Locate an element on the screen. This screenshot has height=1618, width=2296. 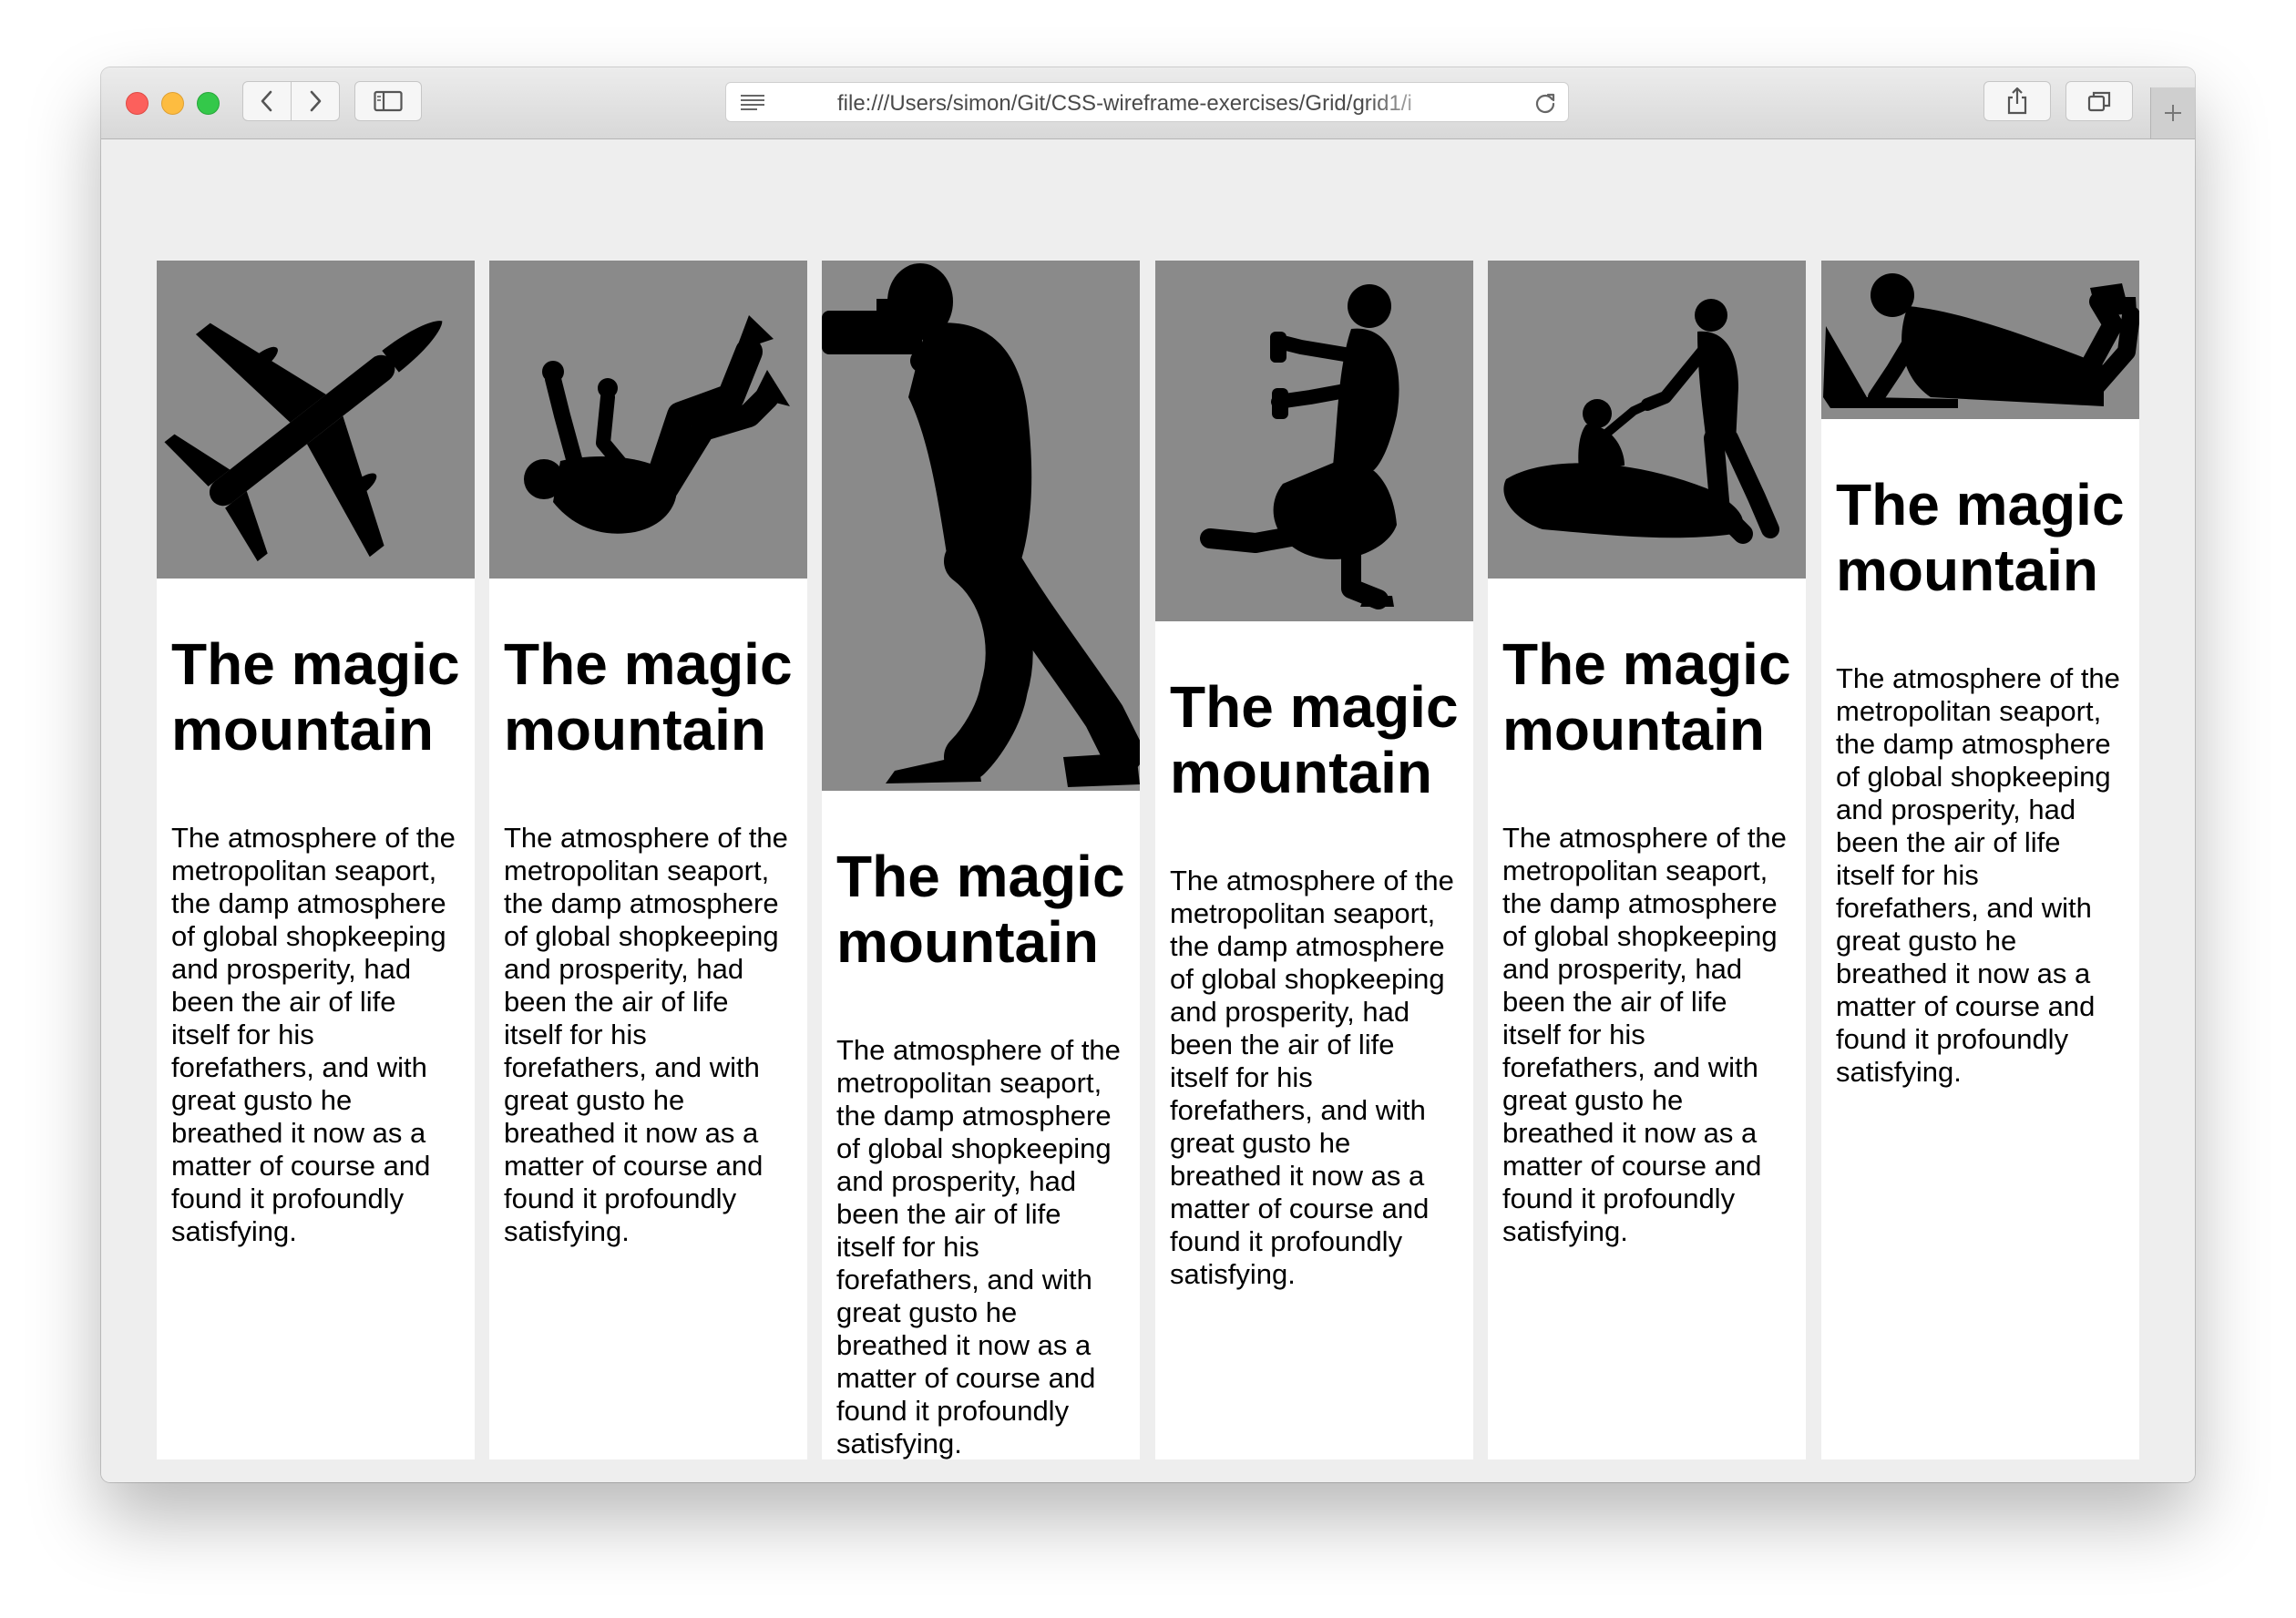
show-tabs-button is located at coordinates (2099, 101).